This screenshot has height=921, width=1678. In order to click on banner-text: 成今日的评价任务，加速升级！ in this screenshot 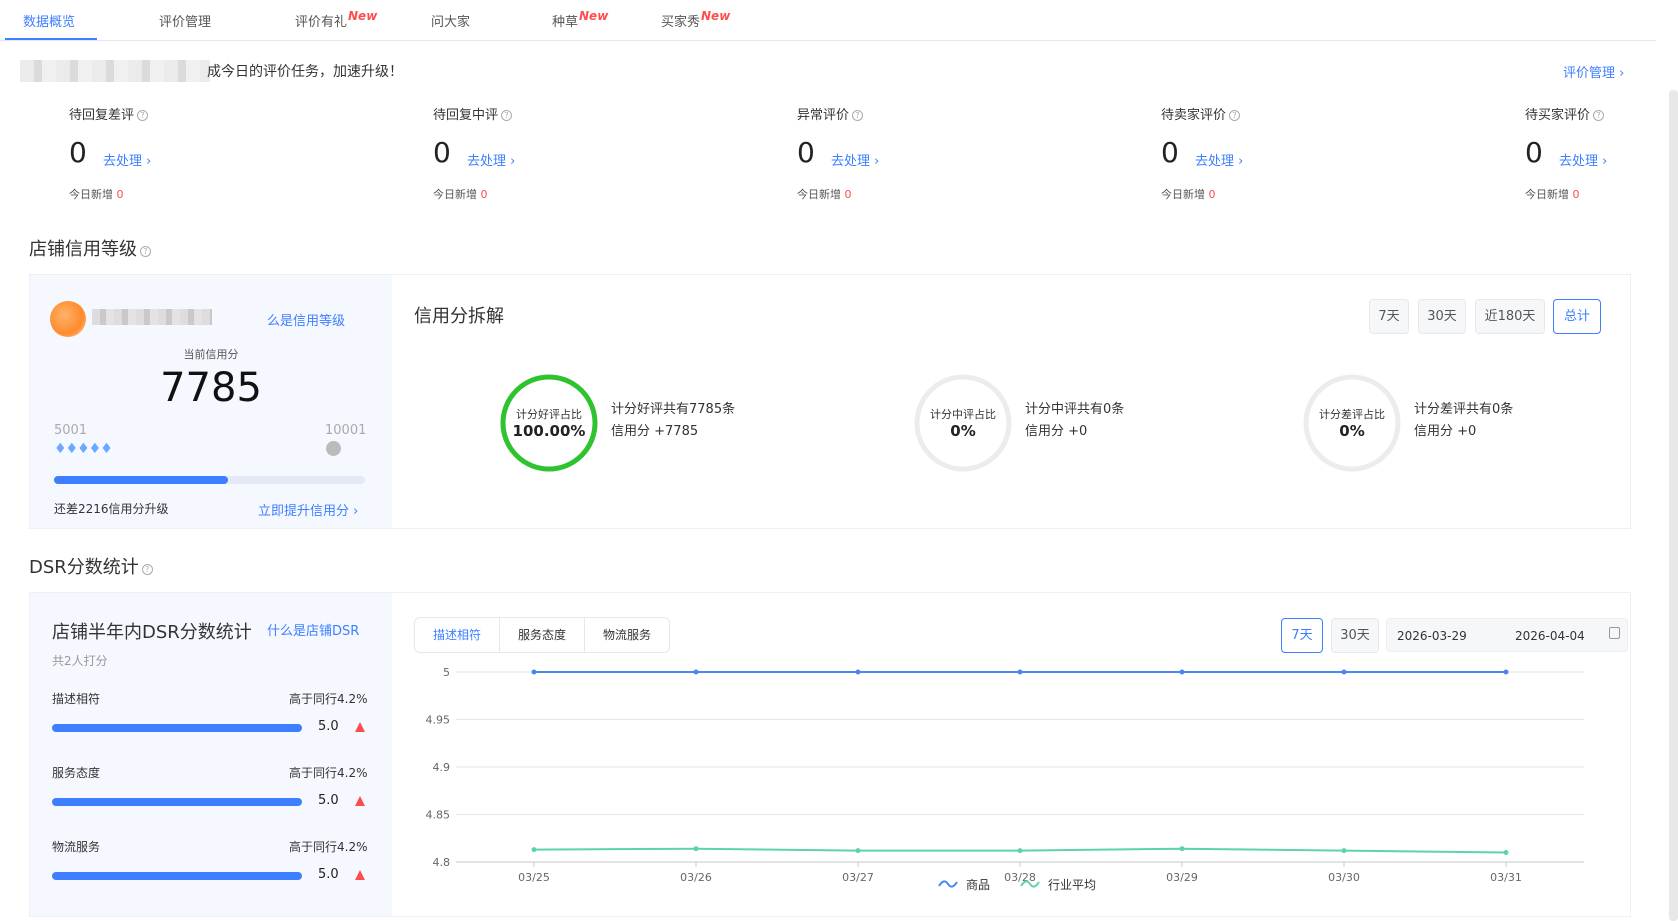, I will do `click(305, 72)`.